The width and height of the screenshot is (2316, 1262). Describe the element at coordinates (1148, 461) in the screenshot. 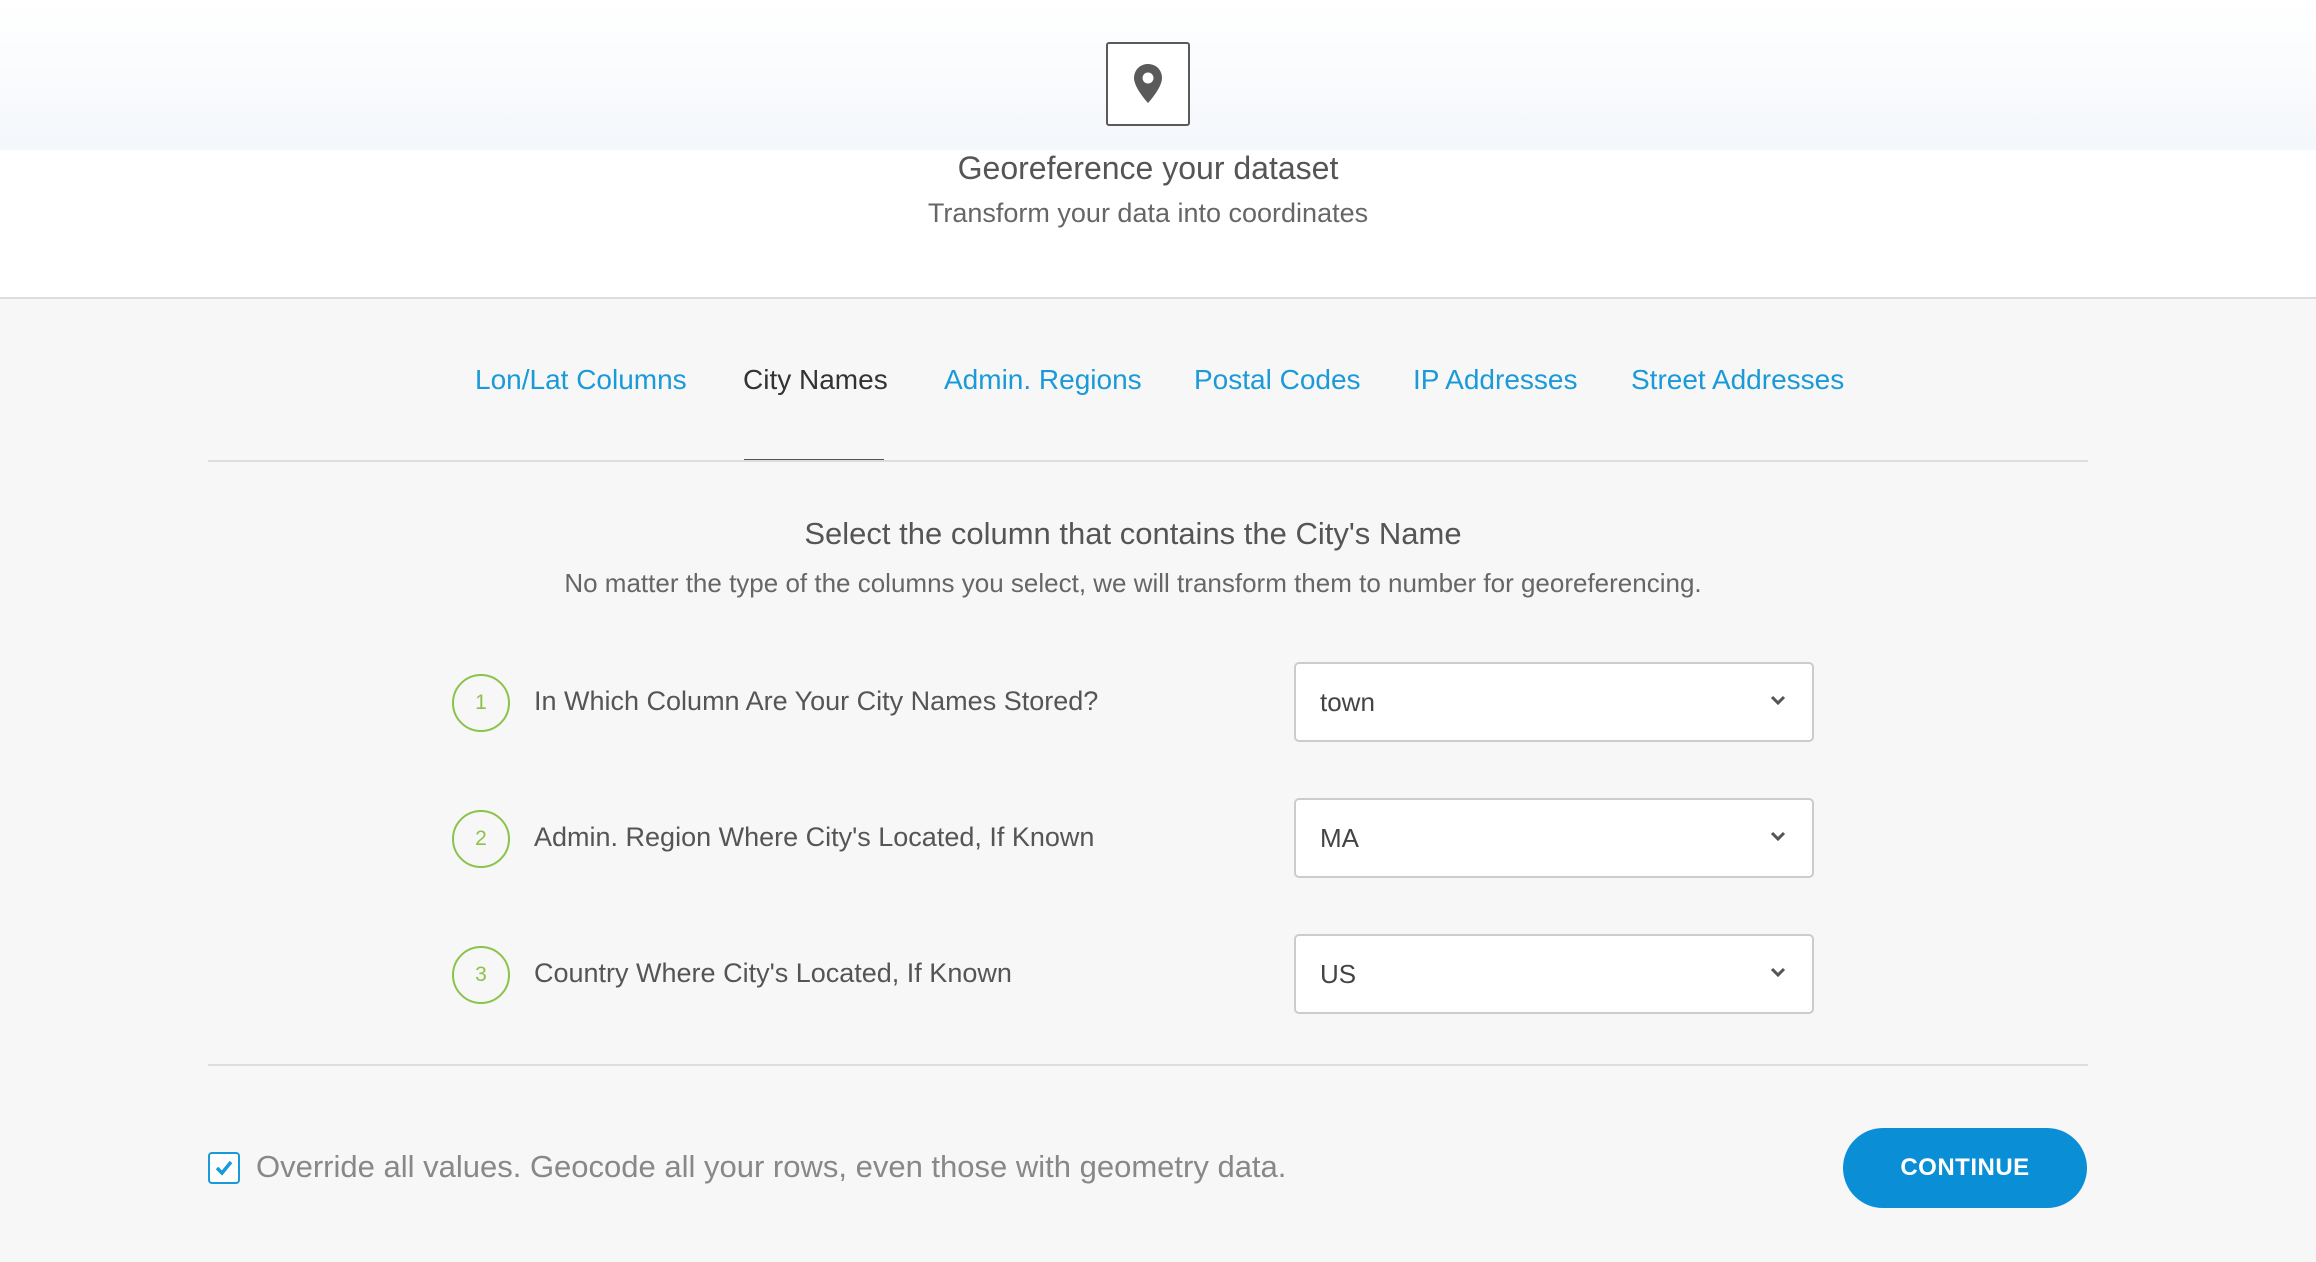

I see `tabs-divider` at that location.